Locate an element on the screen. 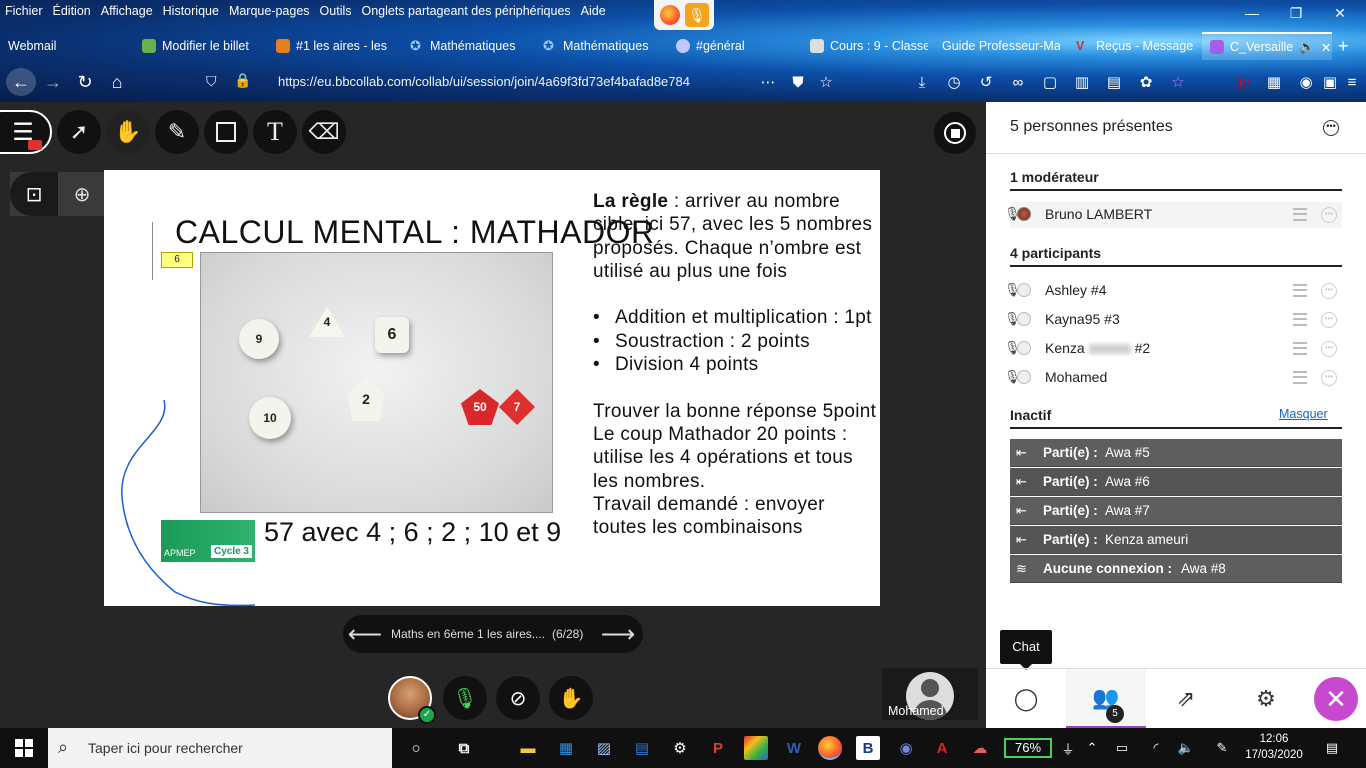 This screenshot has width=1366, height=768. tab-modifier-billet: Modifier le billet is located at coordinates (201, 46).